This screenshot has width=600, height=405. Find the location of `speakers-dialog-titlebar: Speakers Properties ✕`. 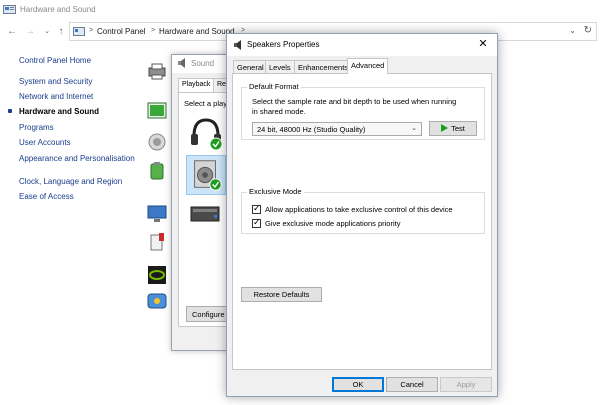

speakers-dialog-titlebar: Speakers Properties ✕ is located at coordinates (362, 45).